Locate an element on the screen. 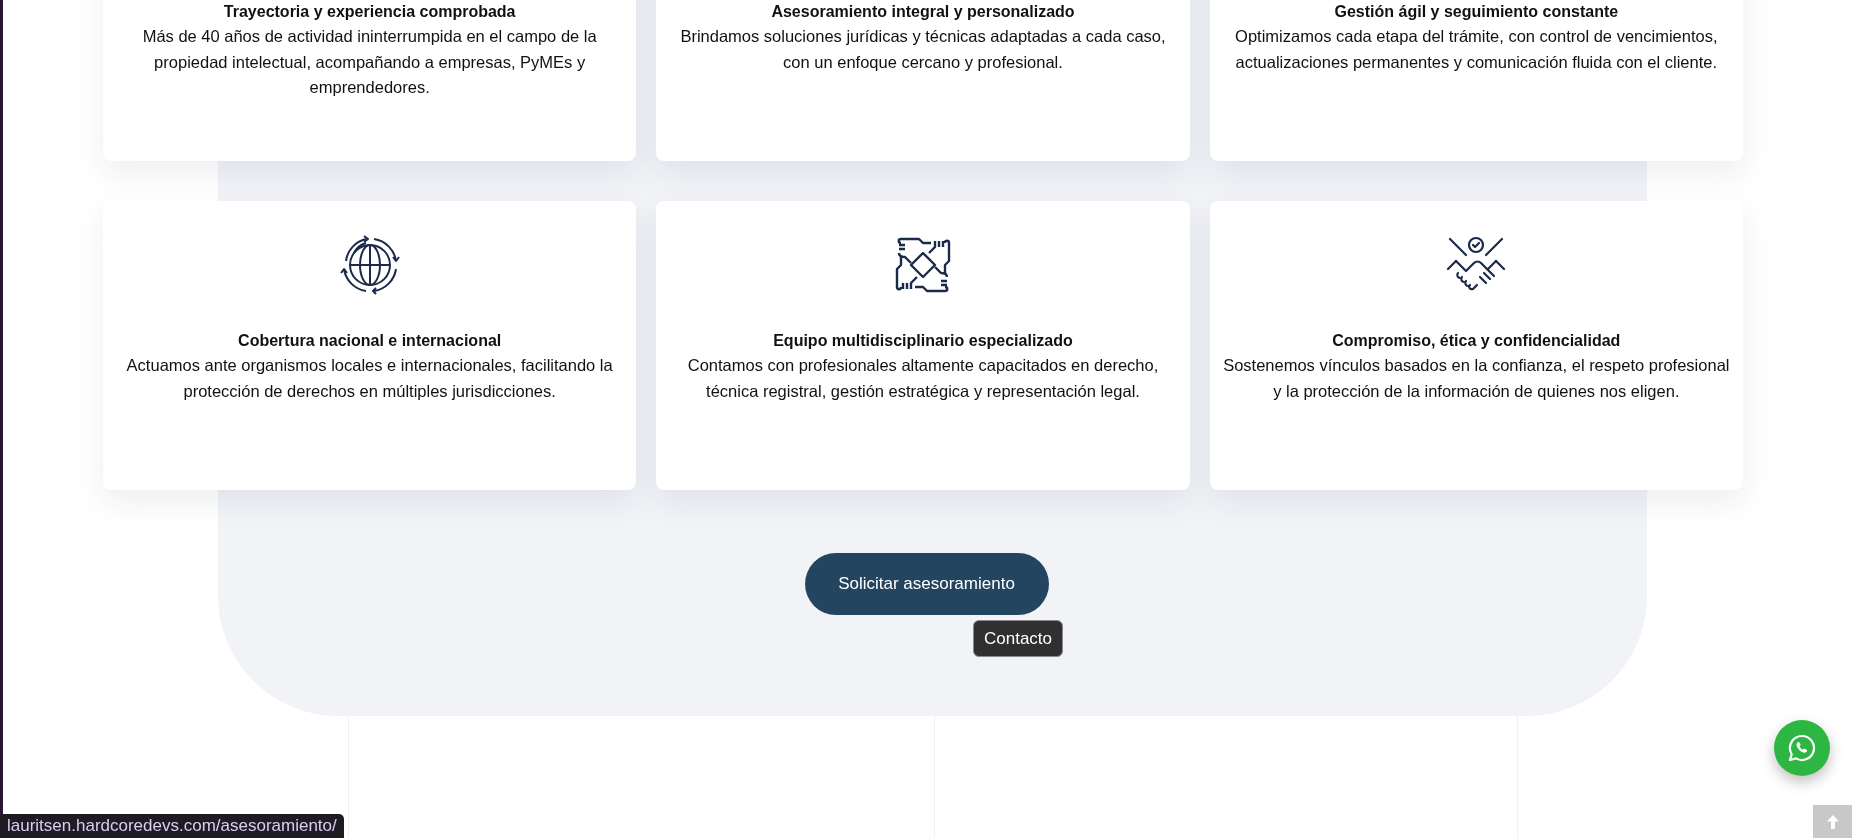 The height and width of the screenshot is (838, 1857). card-description: Sostenemos vínculos basados en la confianza, el respeto profesional y la protección de la información de quienes nos eligen. is located at coordinates (1476, 378).